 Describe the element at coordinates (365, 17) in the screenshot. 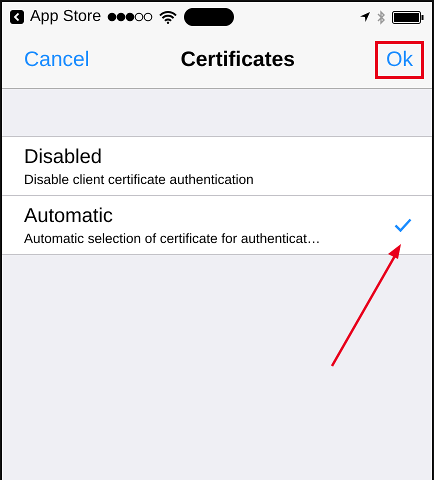

I see `location-icon` at that location.